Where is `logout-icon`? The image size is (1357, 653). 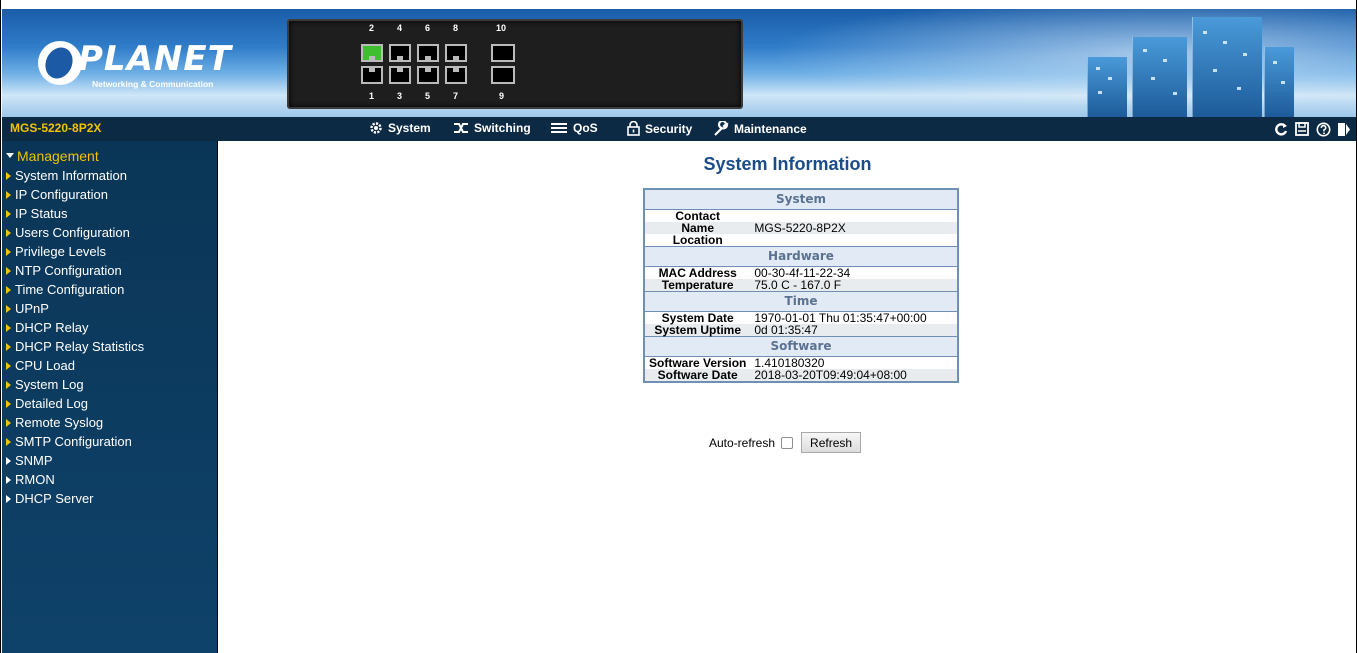
logout-icon is located at coordinates (1344, 129).